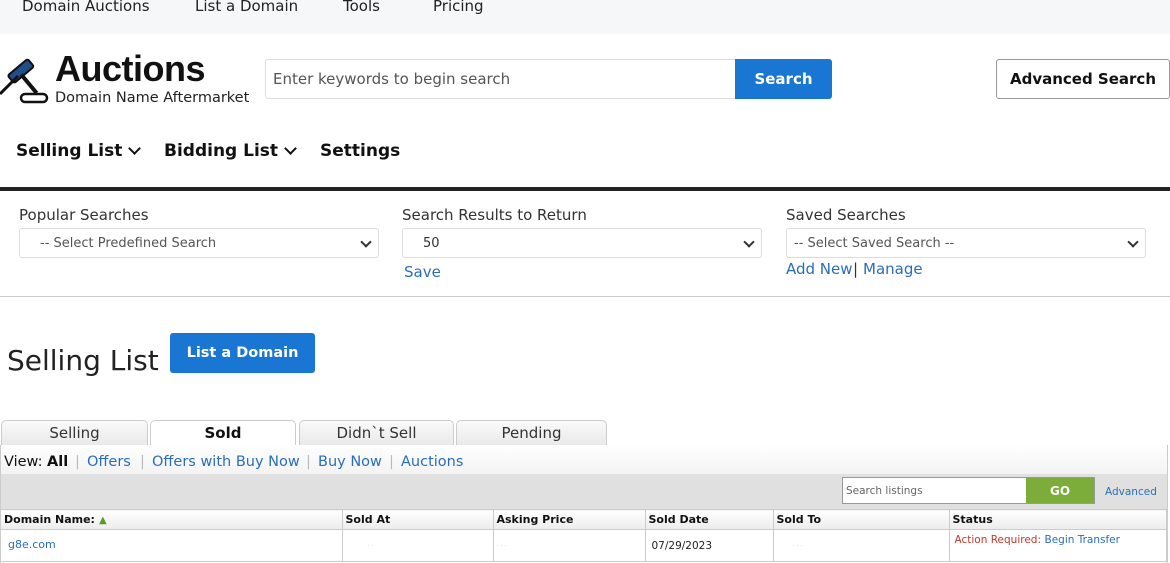 This screenshot has height=563, width=1170. What do you see at coordinates (221, 151) in the screenshot?
I see `bidding-list-label: Bidding List` at bounding box center [221, 151].